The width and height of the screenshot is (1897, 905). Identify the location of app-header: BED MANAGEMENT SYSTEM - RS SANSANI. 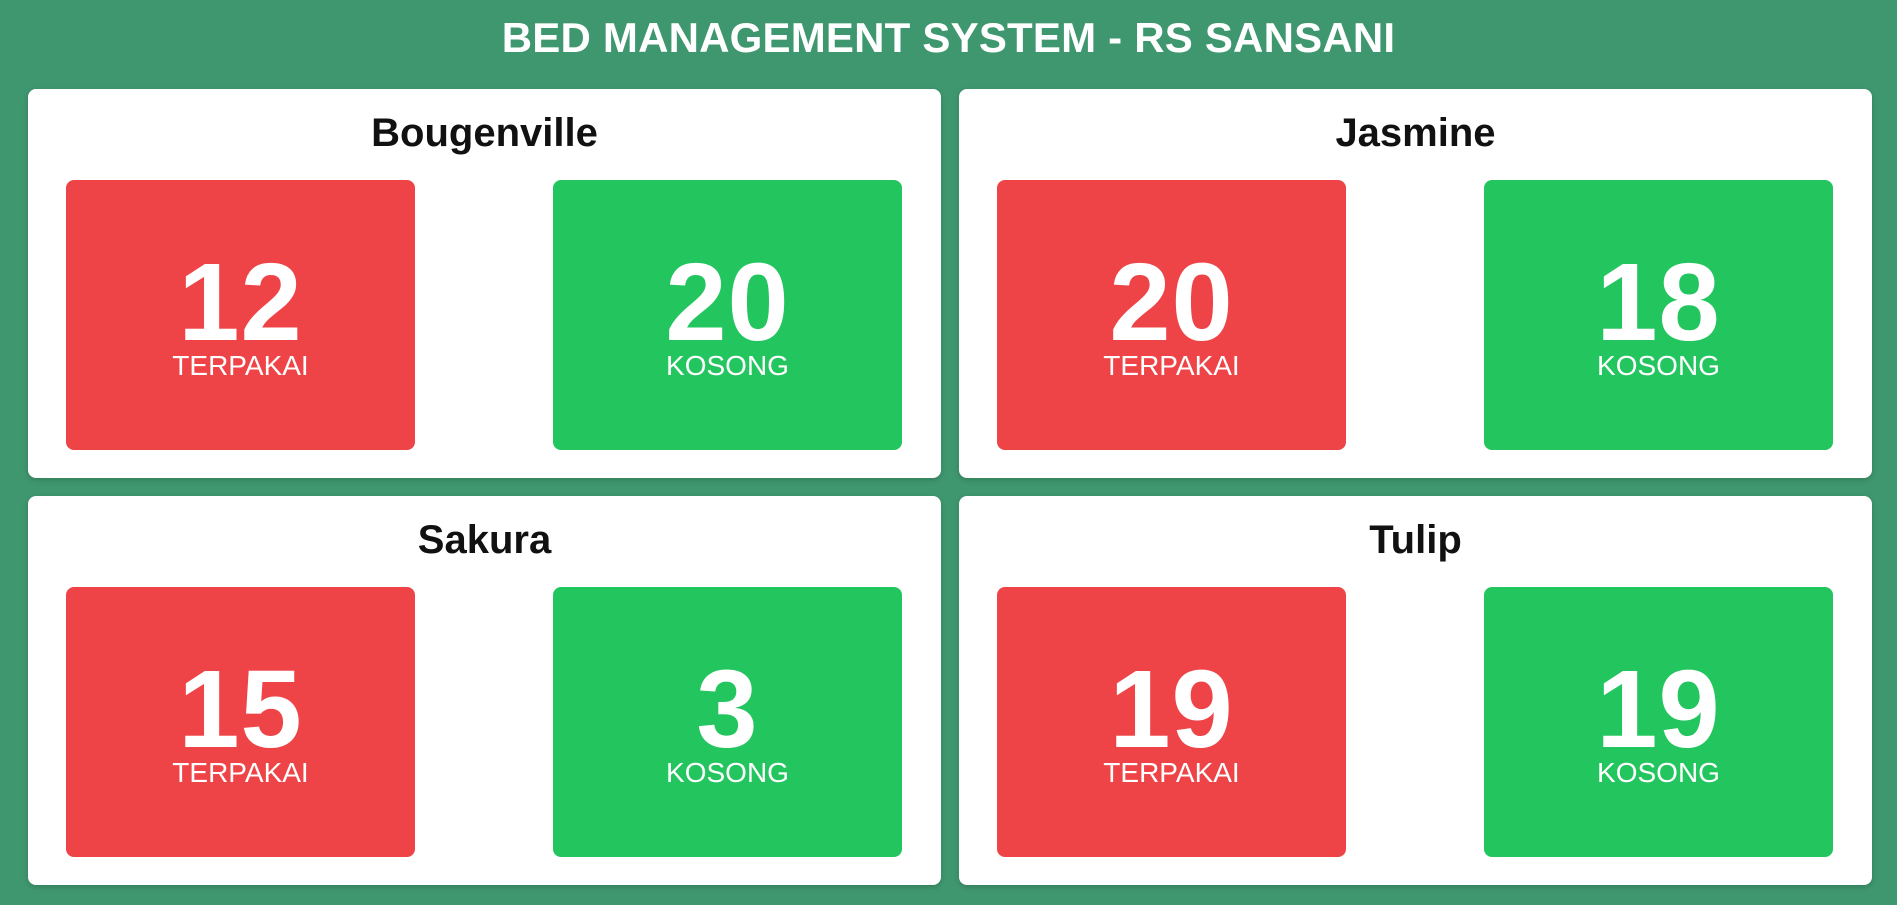
(948, 40).